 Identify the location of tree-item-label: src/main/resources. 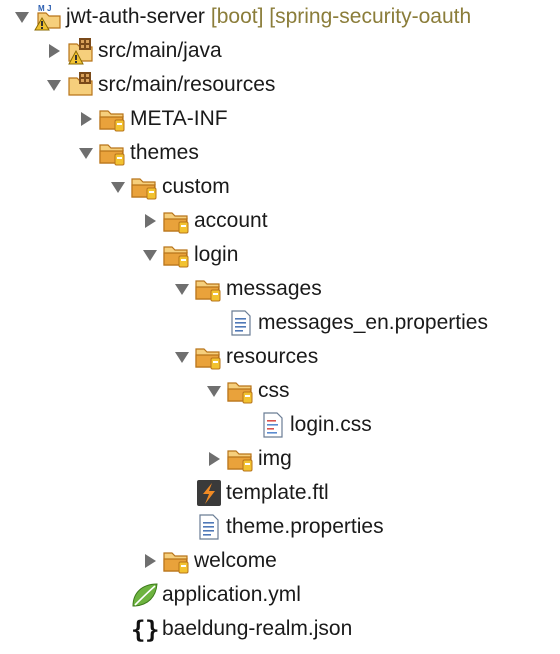
(187, 84).